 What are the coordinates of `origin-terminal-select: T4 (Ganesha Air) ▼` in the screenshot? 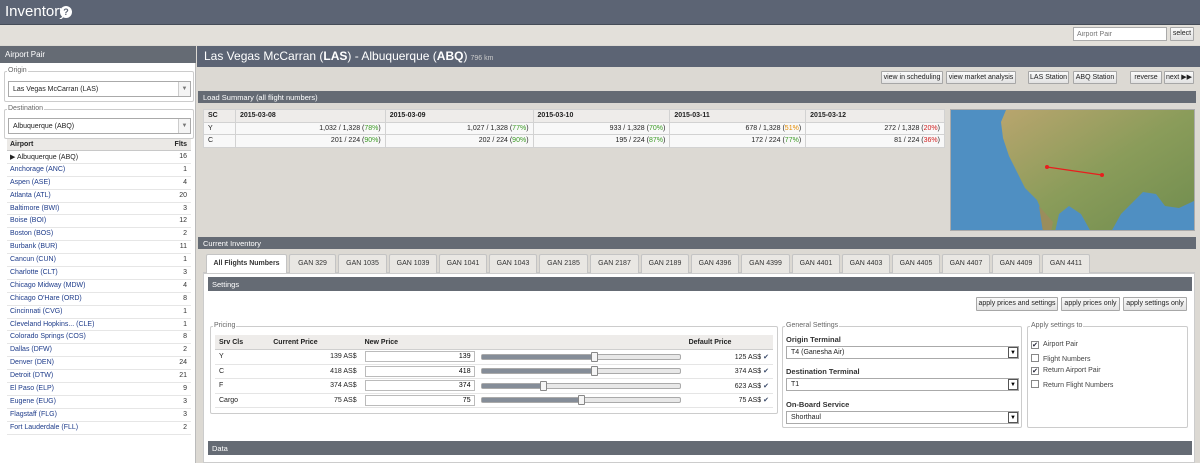 It's located at (902, 352).